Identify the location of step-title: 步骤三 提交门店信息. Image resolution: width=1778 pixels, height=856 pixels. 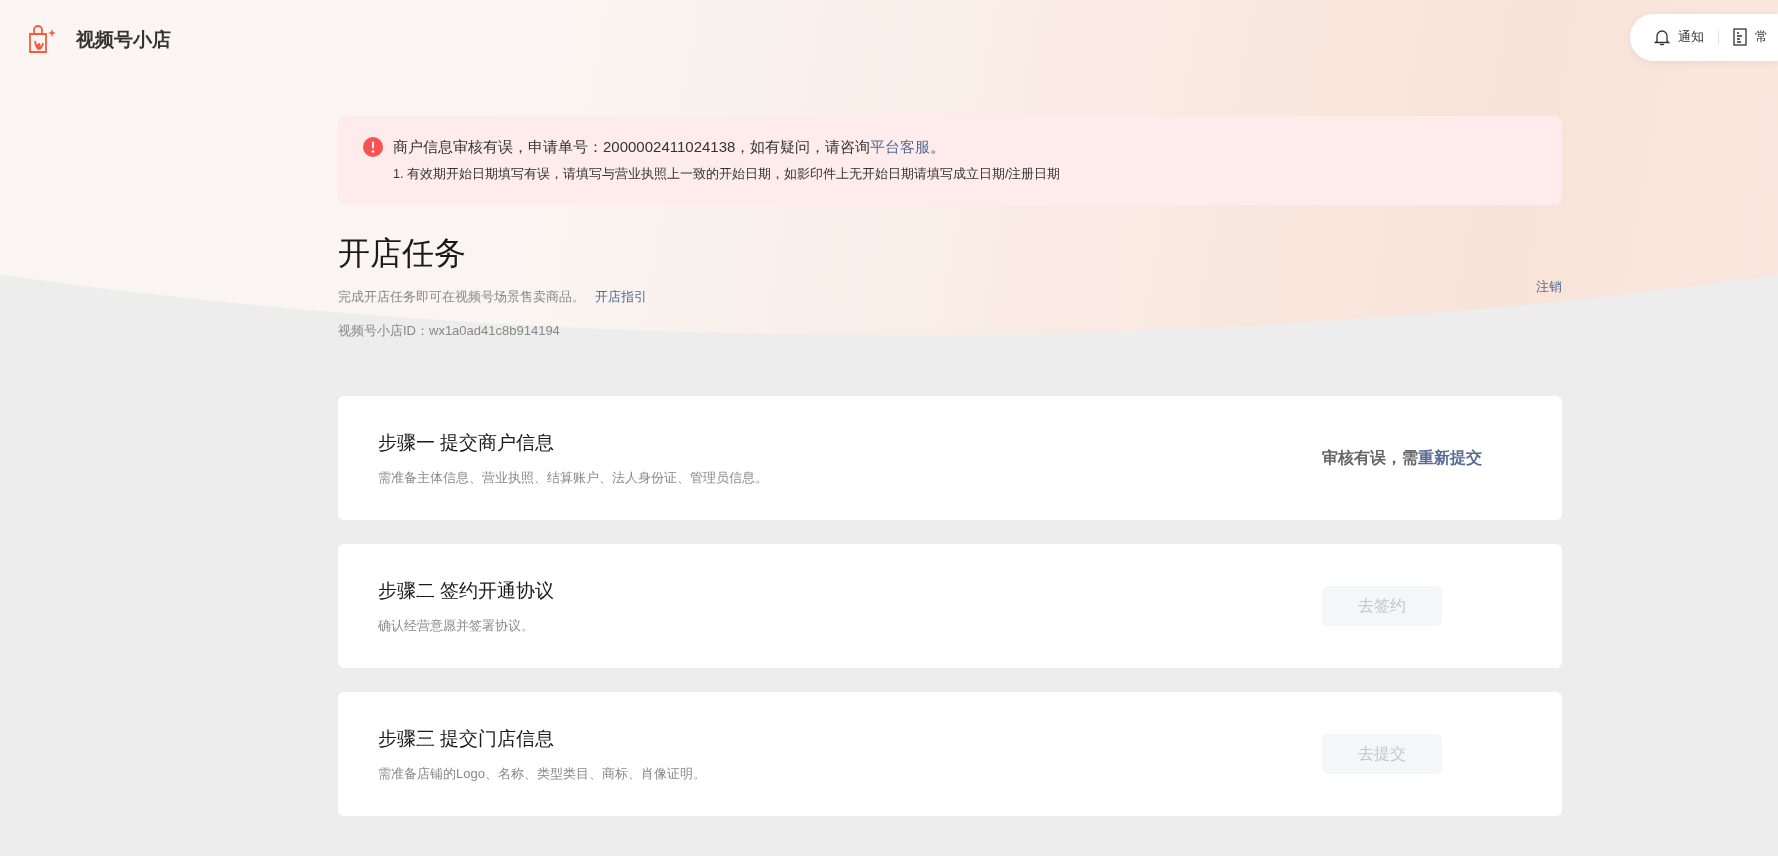
(467, 739).